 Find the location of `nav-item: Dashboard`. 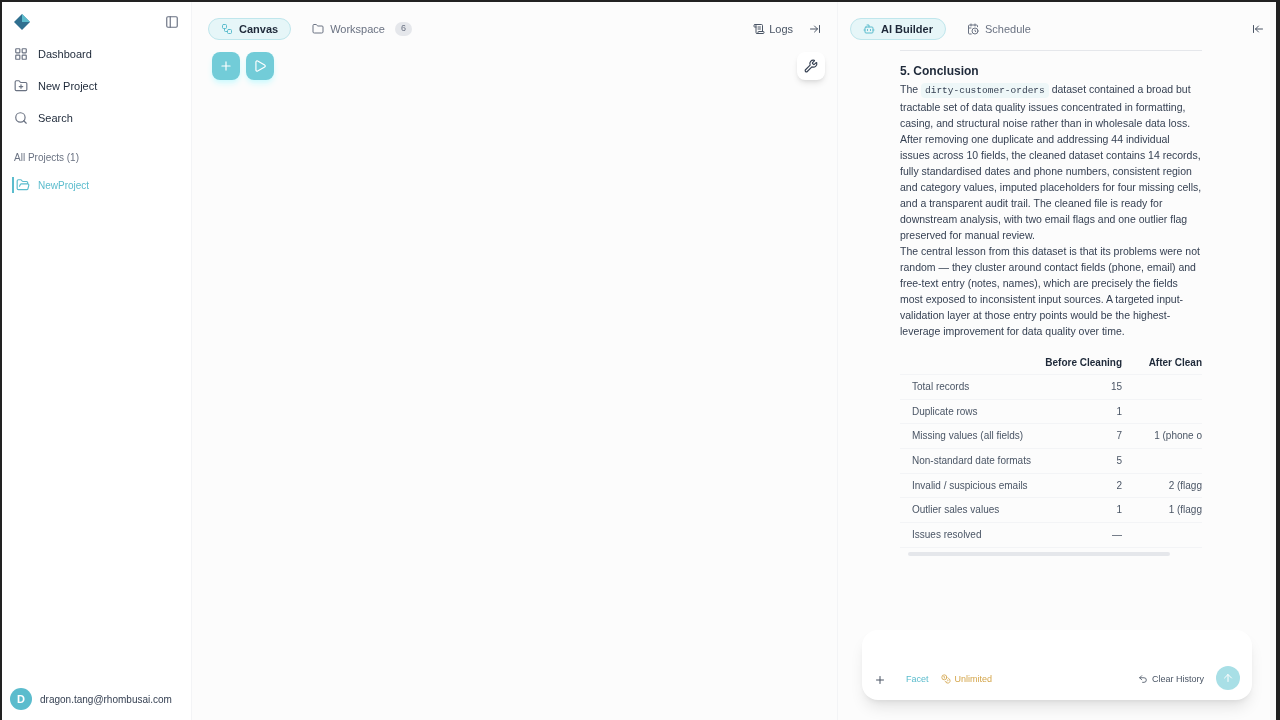

nav-item: Dashboard is located at coordinates (96, 54).